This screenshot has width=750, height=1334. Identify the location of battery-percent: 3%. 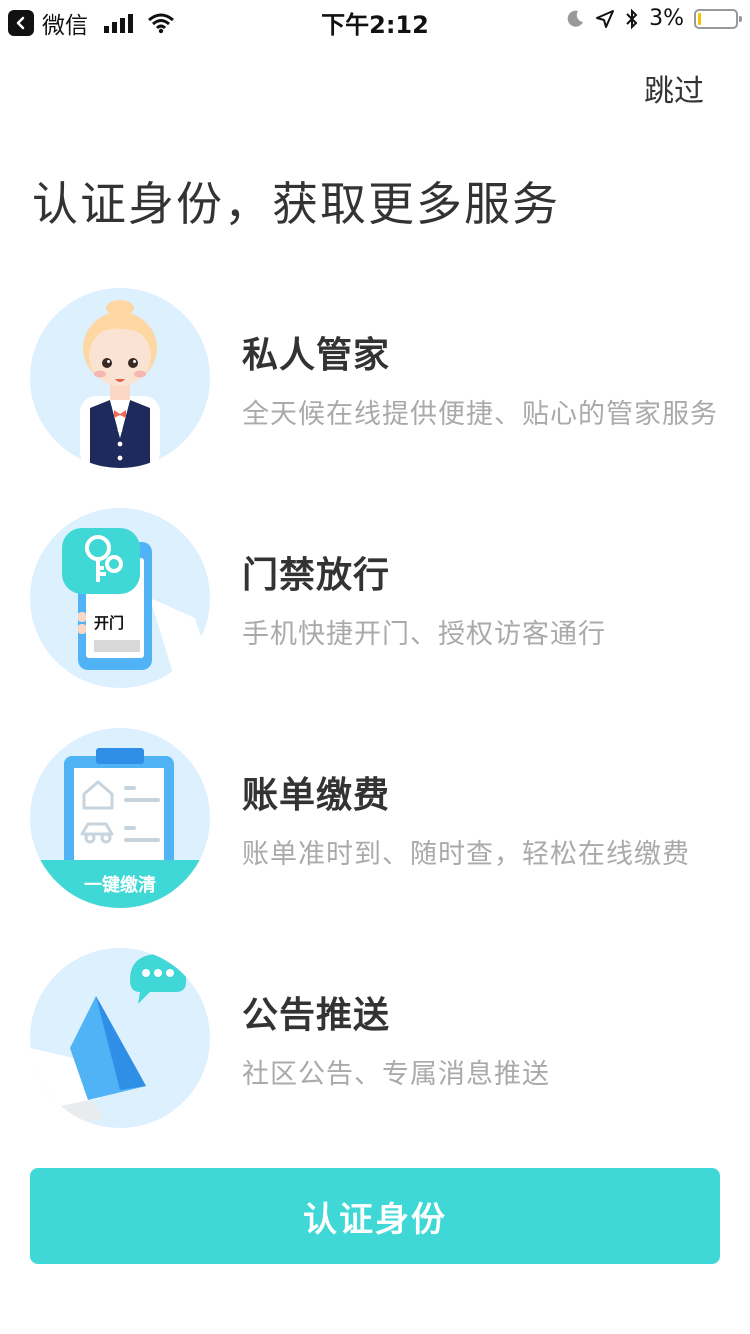
(666, 18).